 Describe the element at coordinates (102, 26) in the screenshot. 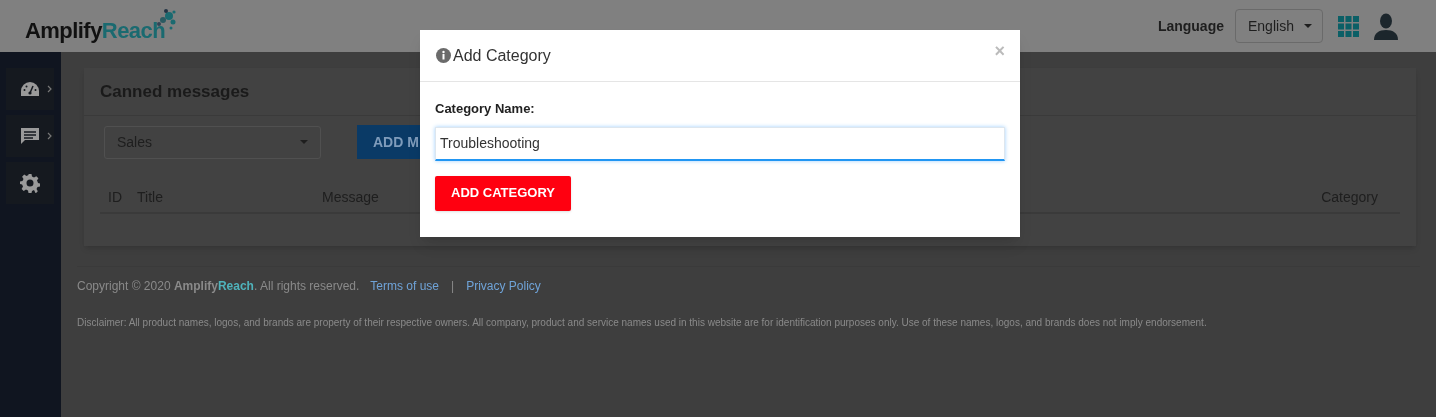

I see `app-logo: AmplifyReach` at that location.